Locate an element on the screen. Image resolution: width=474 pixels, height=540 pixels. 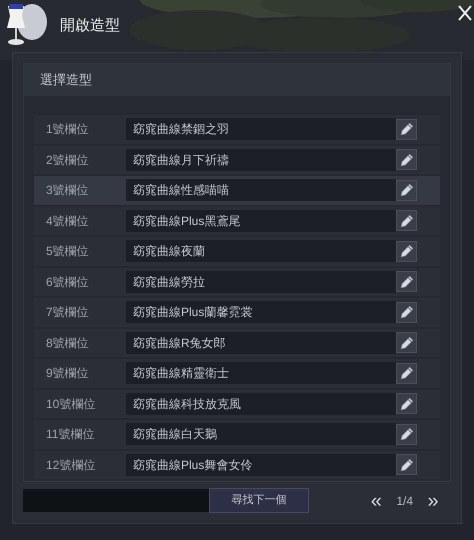
slot-label: 9號欄位 is located at coordinates (67, 373).